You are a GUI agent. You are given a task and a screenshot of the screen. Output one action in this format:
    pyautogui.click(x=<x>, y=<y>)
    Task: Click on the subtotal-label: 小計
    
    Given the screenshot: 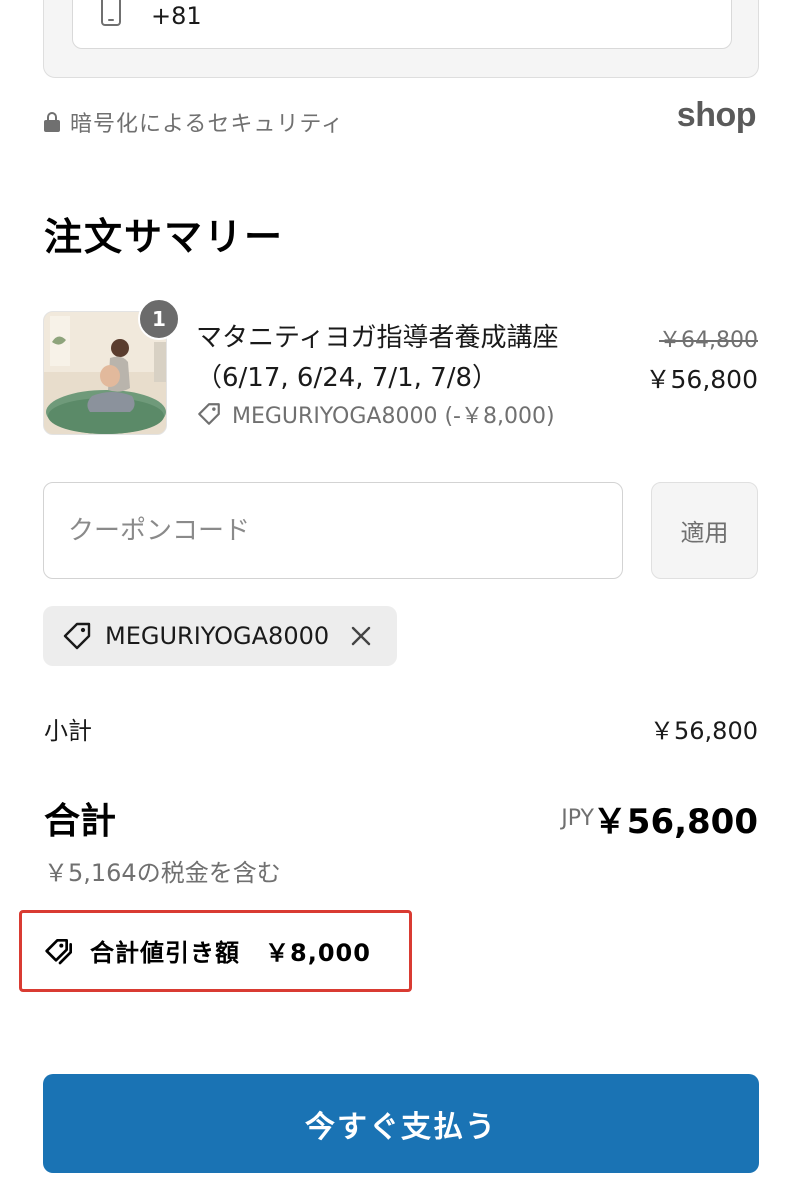 What is the action you would take?
    pyautogui.click(x=68, y=731)
    